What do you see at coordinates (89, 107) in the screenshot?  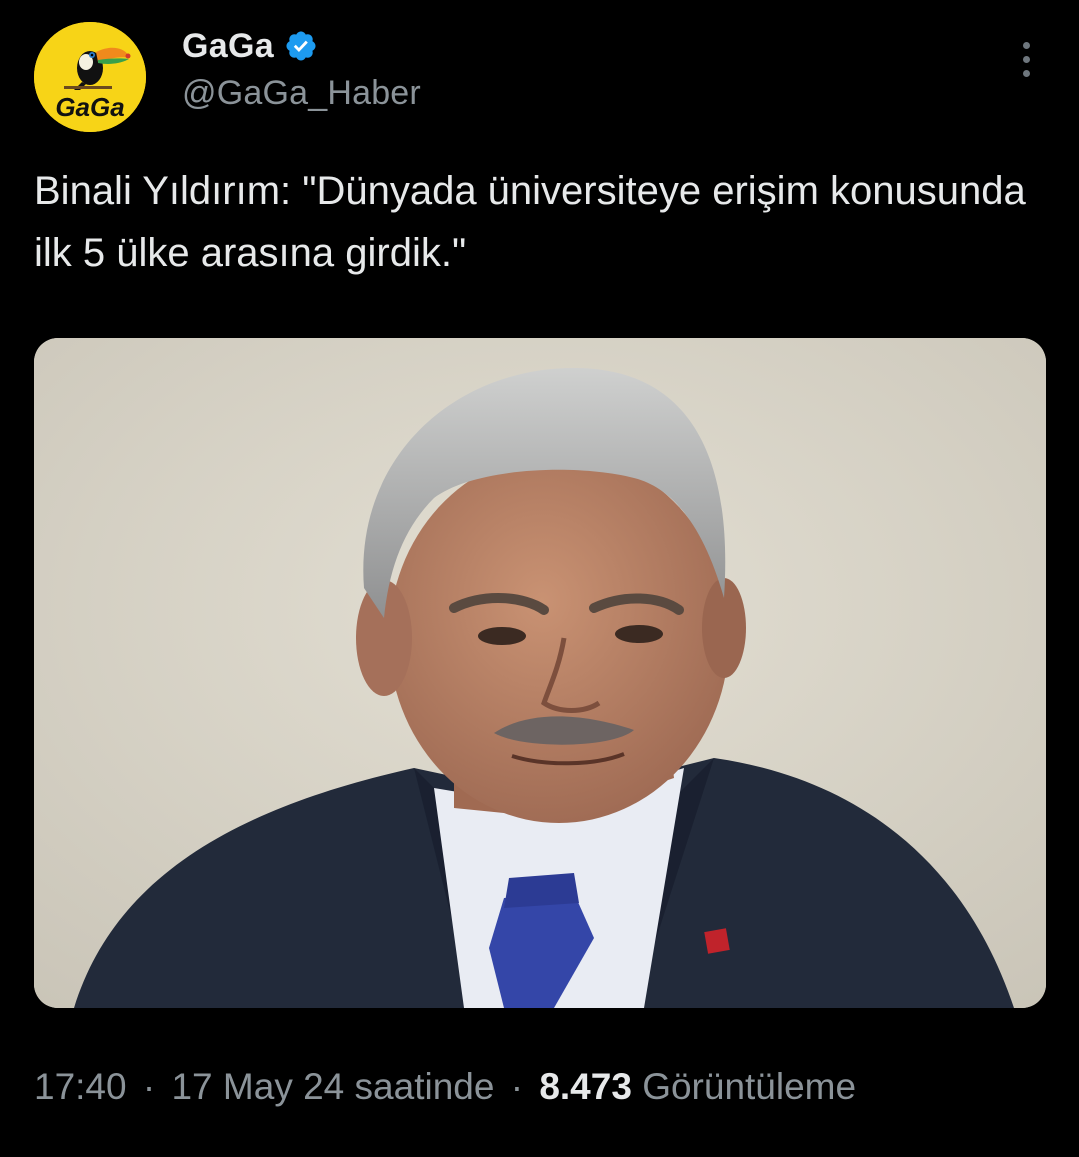 I see `avatar-logo-text: GaGa` at bounding box center [89, 107].